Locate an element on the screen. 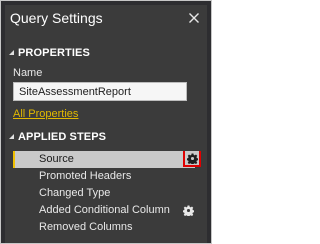 This screenshot has height=244, width=320. properties-section-header: PROPERTIES is located at coordinates (49, 54).